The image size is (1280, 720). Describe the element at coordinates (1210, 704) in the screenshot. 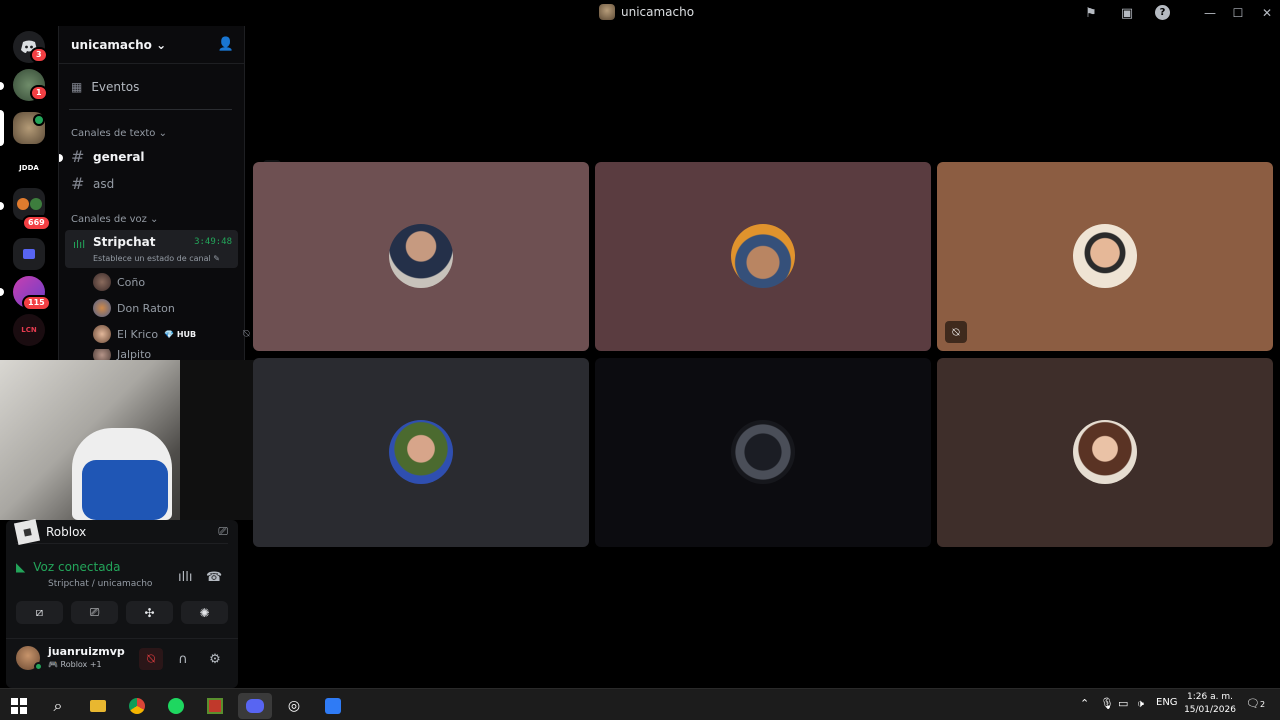

I see `clock: 1:26 a. m. 15/01/2026` at that location.